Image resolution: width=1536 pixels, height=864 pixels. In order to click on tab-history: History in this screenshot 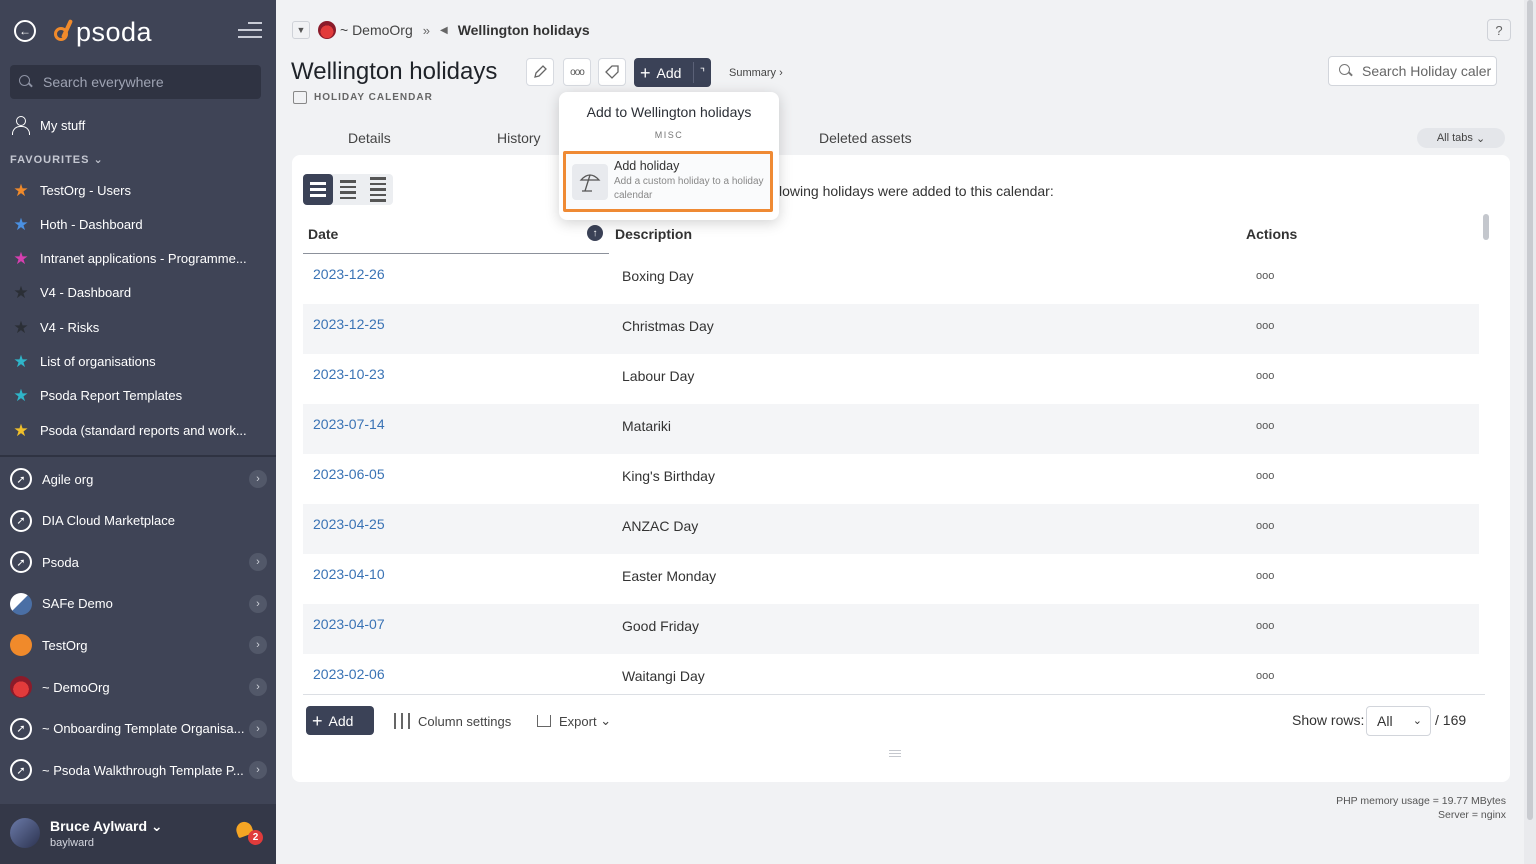, I will do `click(519, 138)`.